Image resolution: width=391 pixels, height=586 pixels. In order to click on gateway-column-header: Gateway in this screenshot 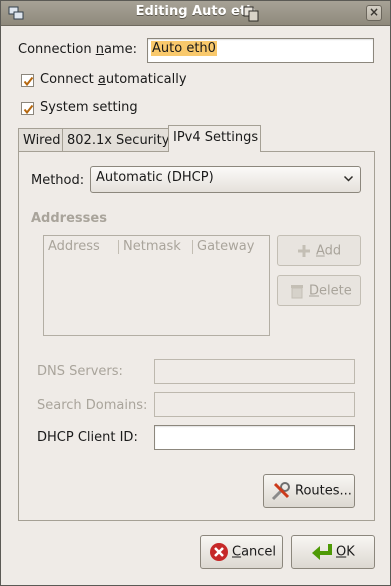, I will do `click(226, 246)`.